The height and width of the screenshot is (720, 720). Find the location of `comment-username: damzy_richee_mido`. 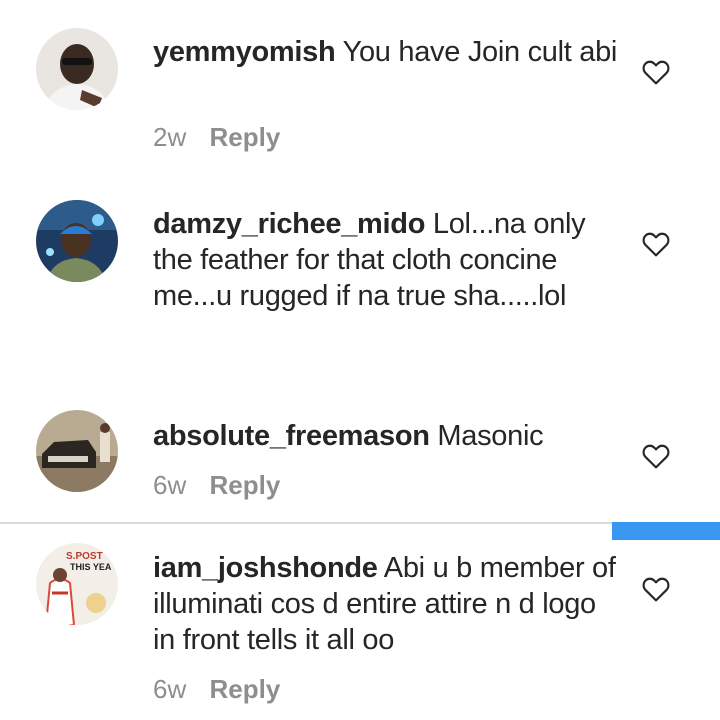

comment-username: damzy_richee_mido is located at coordinates (289, 224).